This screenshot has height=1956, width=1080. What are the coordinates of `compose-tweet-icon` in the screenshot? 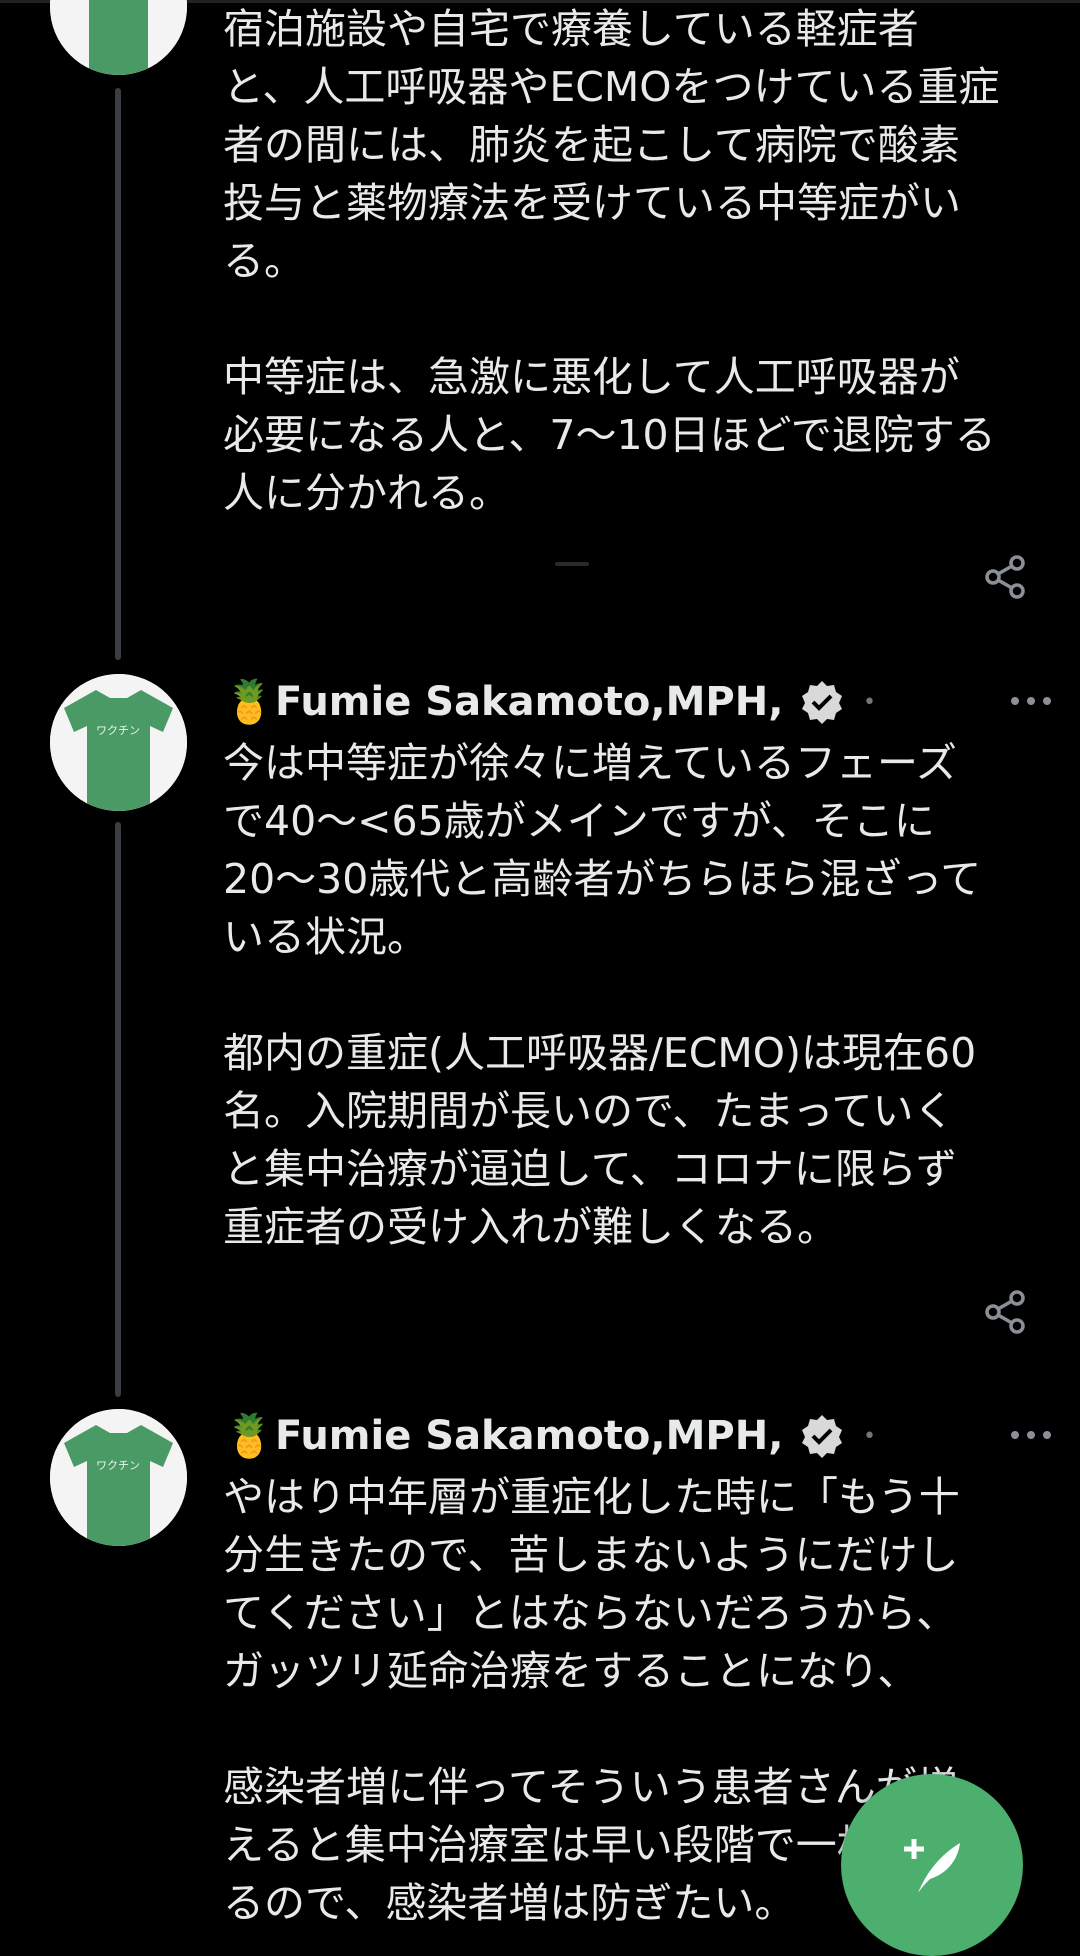 It's located at (932, 1866).